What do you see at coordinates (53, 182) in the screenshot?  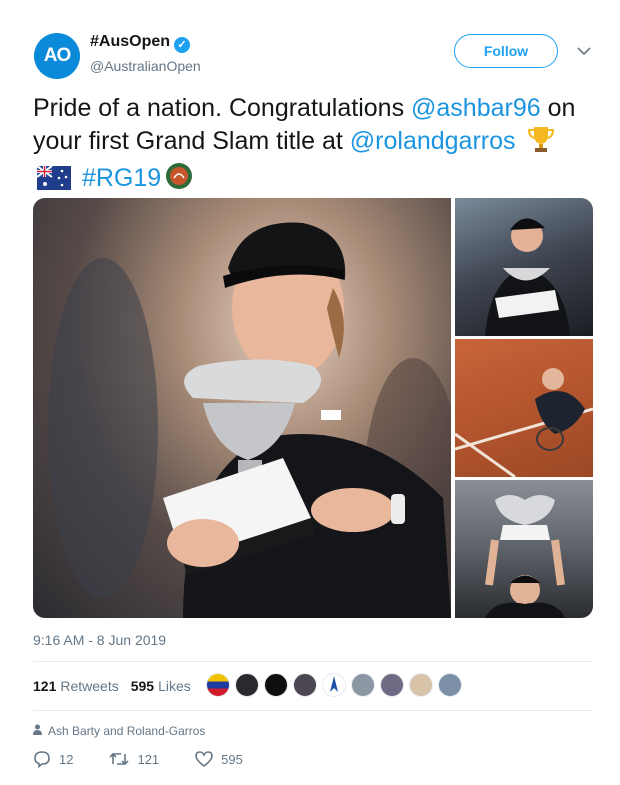 I see `australia-flag-icon` at bounding box center [53, 182].